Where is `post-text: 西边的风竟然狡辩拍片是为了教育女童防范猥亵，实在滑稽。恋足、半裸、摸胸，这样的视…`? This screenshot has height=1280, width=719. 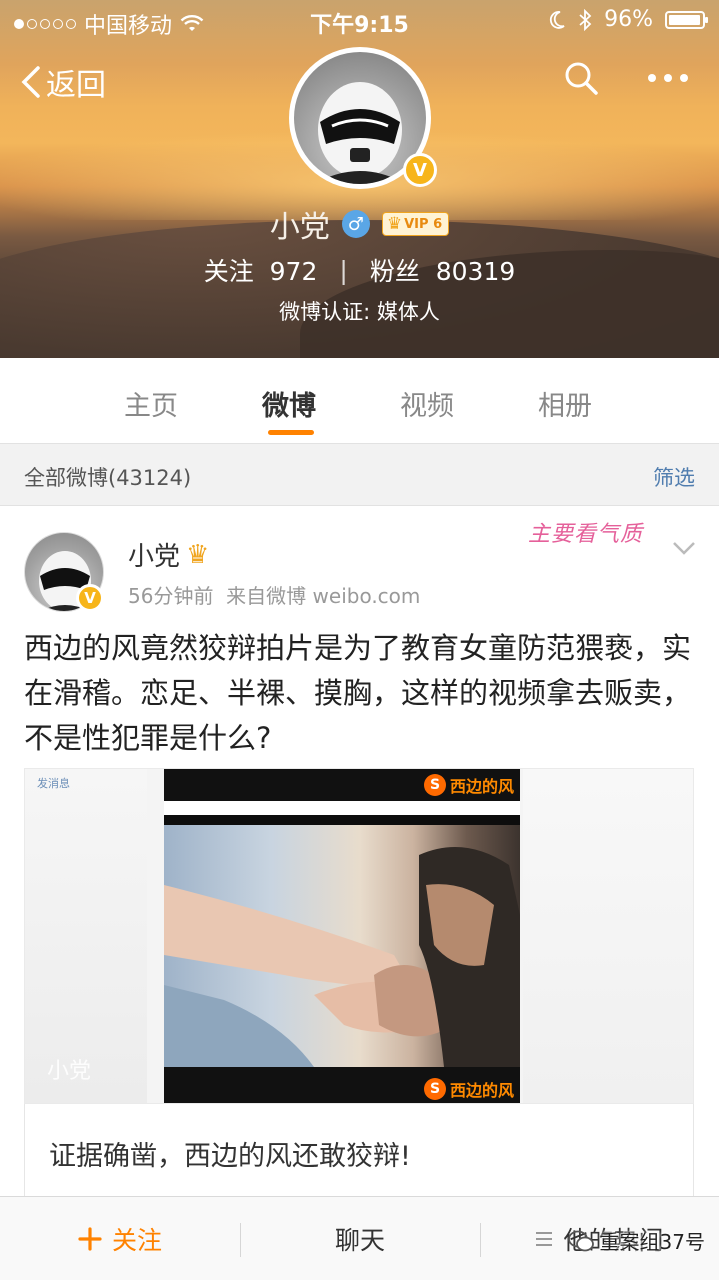
post-text: 西边的风竟然狡辩拍片是为了教育女童防范猥亵，实在滑稽。恋足、半裸、摸胸，这样的视… is located at coordinates (358, 693).